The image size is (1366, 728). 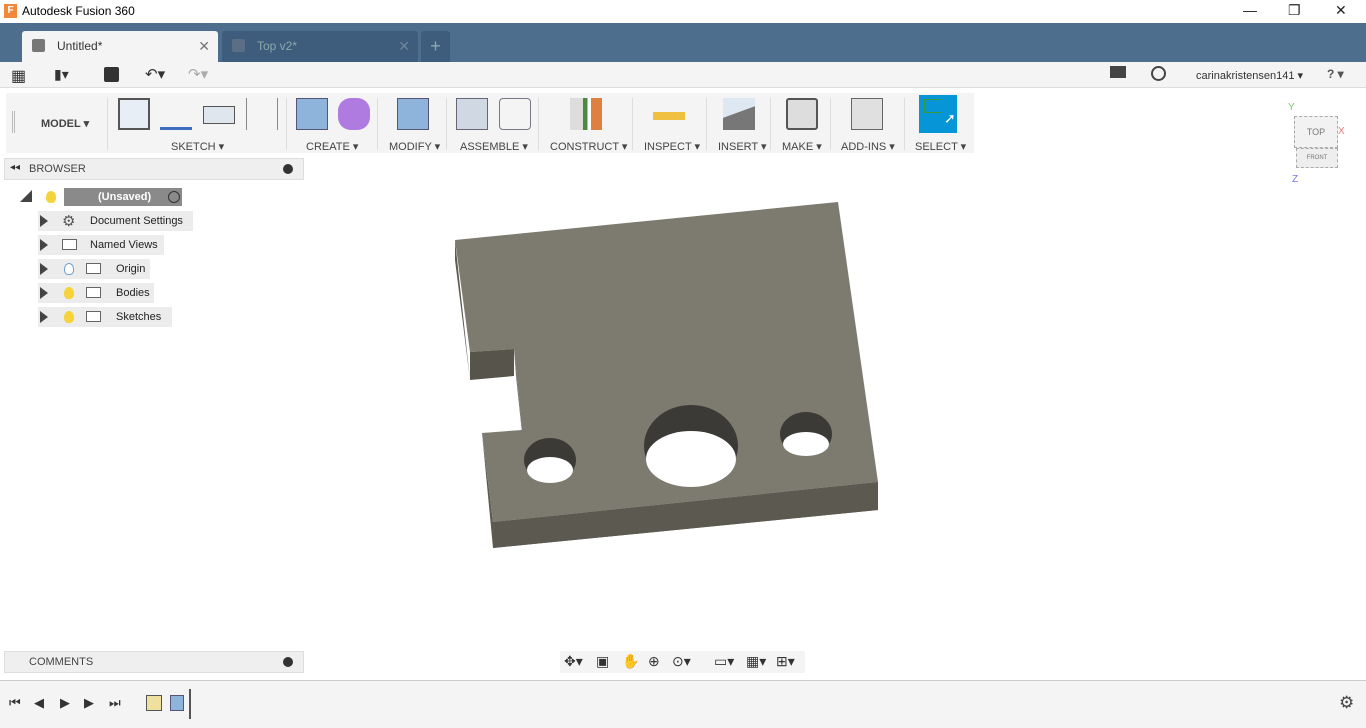 What do you see at coordinates (155, 74) in the screenshot?
I see `undo-icon: ↶▾` at bounding box center [155, 74].